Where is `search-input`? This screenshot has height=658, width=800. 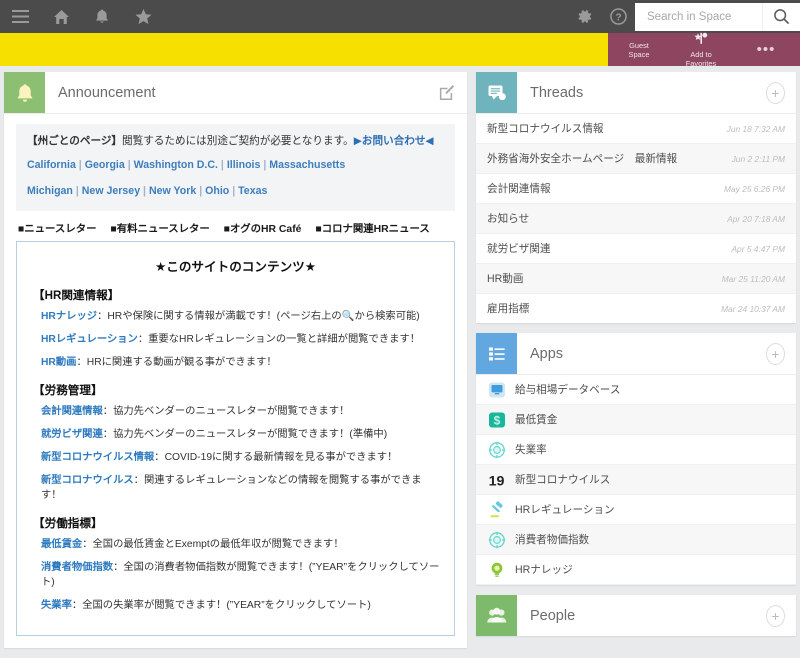 search-input is located at coordinates (707, 16).